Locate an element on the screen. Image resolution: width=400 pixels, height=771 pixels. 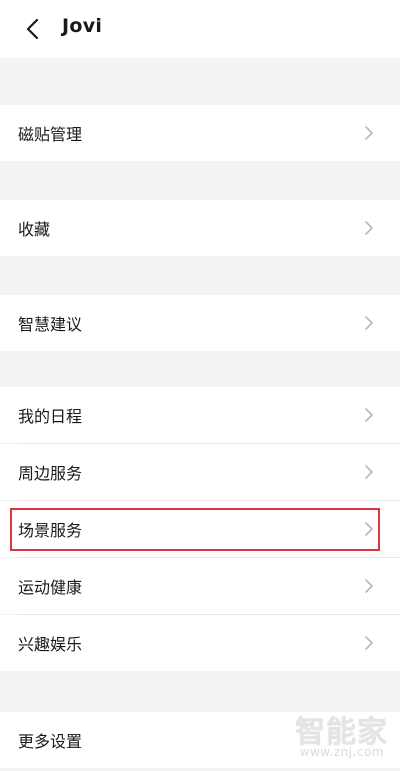
menu-item-smart-suggestions: 智慧建议 is located at coordinates (200, 323).